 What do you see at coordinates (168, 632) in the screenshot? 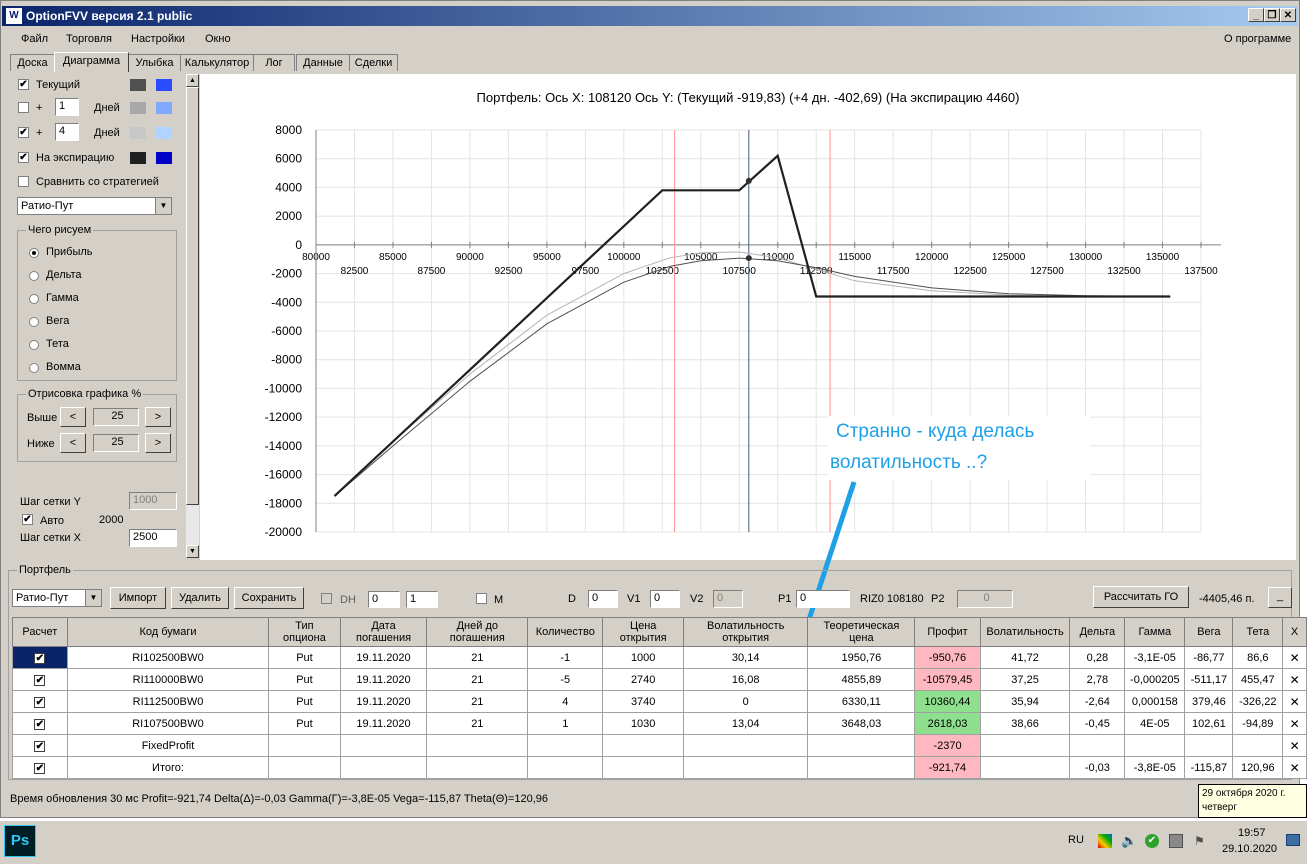
I see `column-header: Код бумаги` at bounding box center [168, 632].